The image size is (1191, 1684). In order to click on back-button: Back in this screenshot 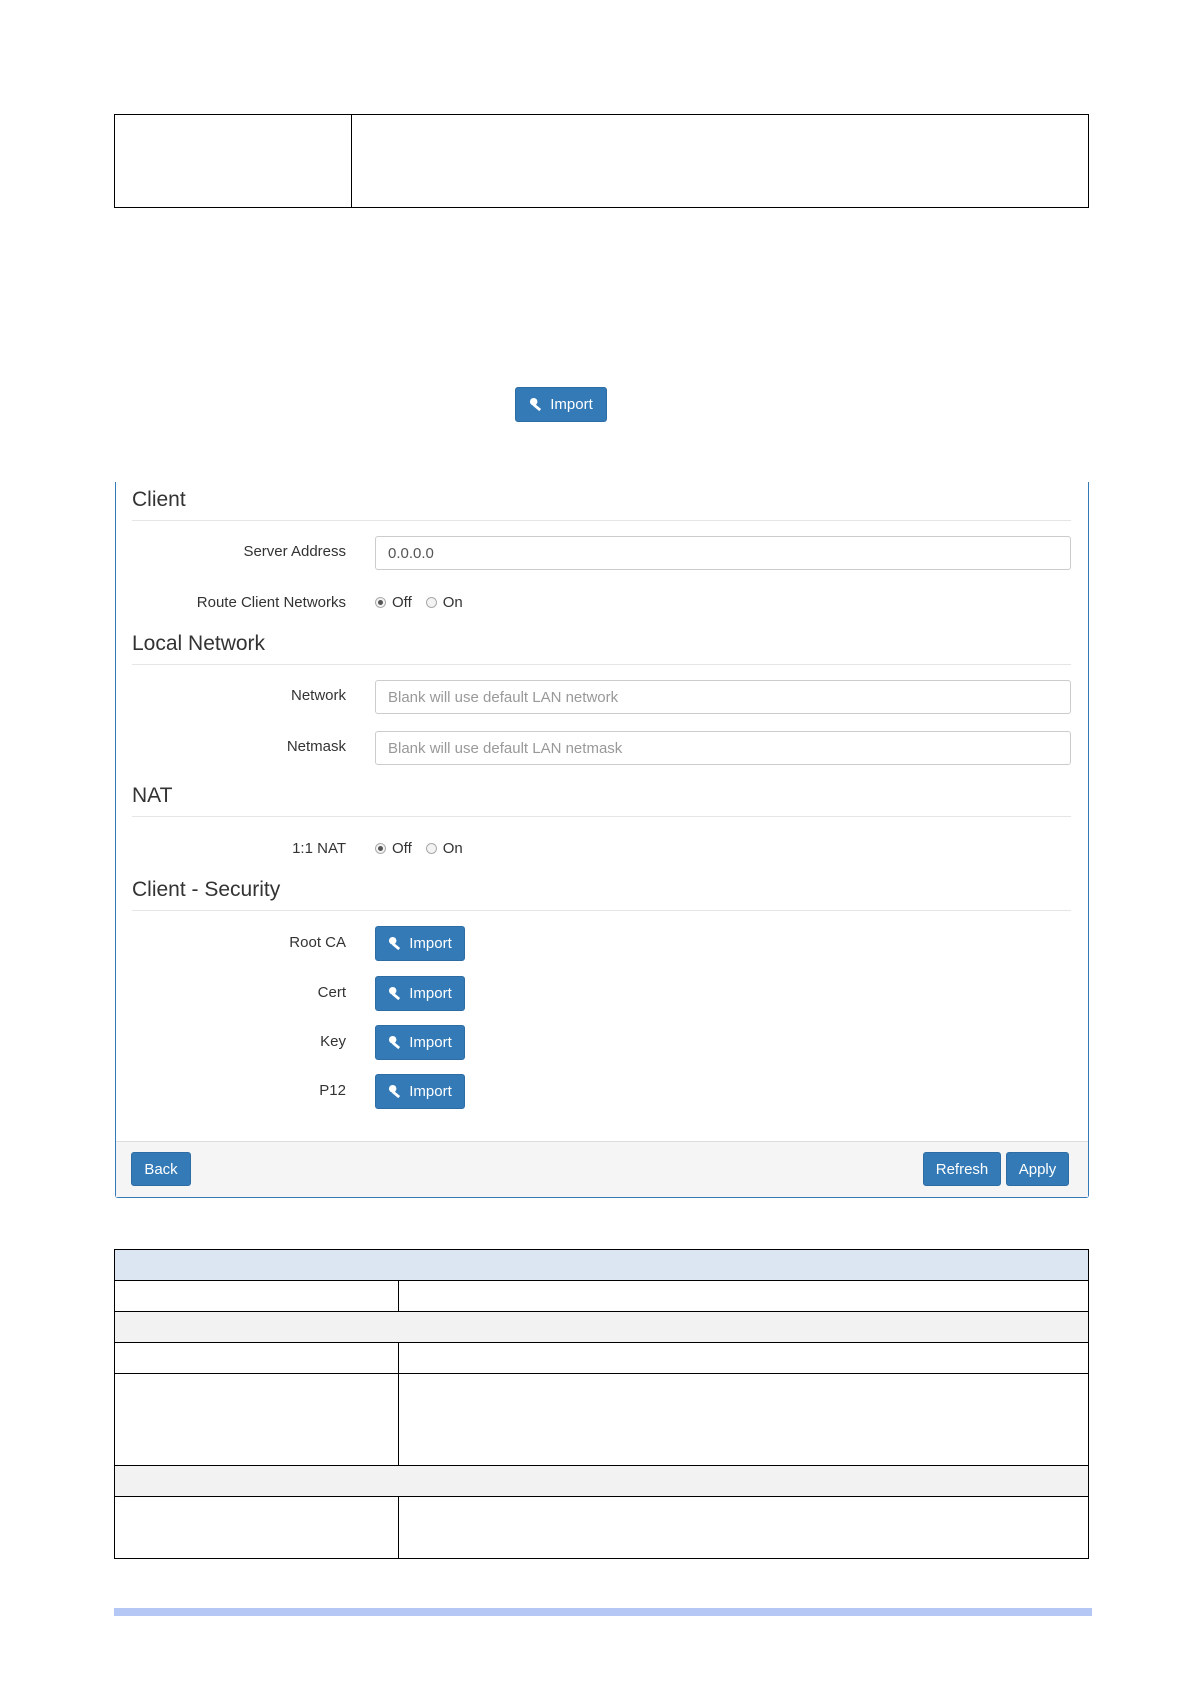, I will do `click(161, 1169)`.